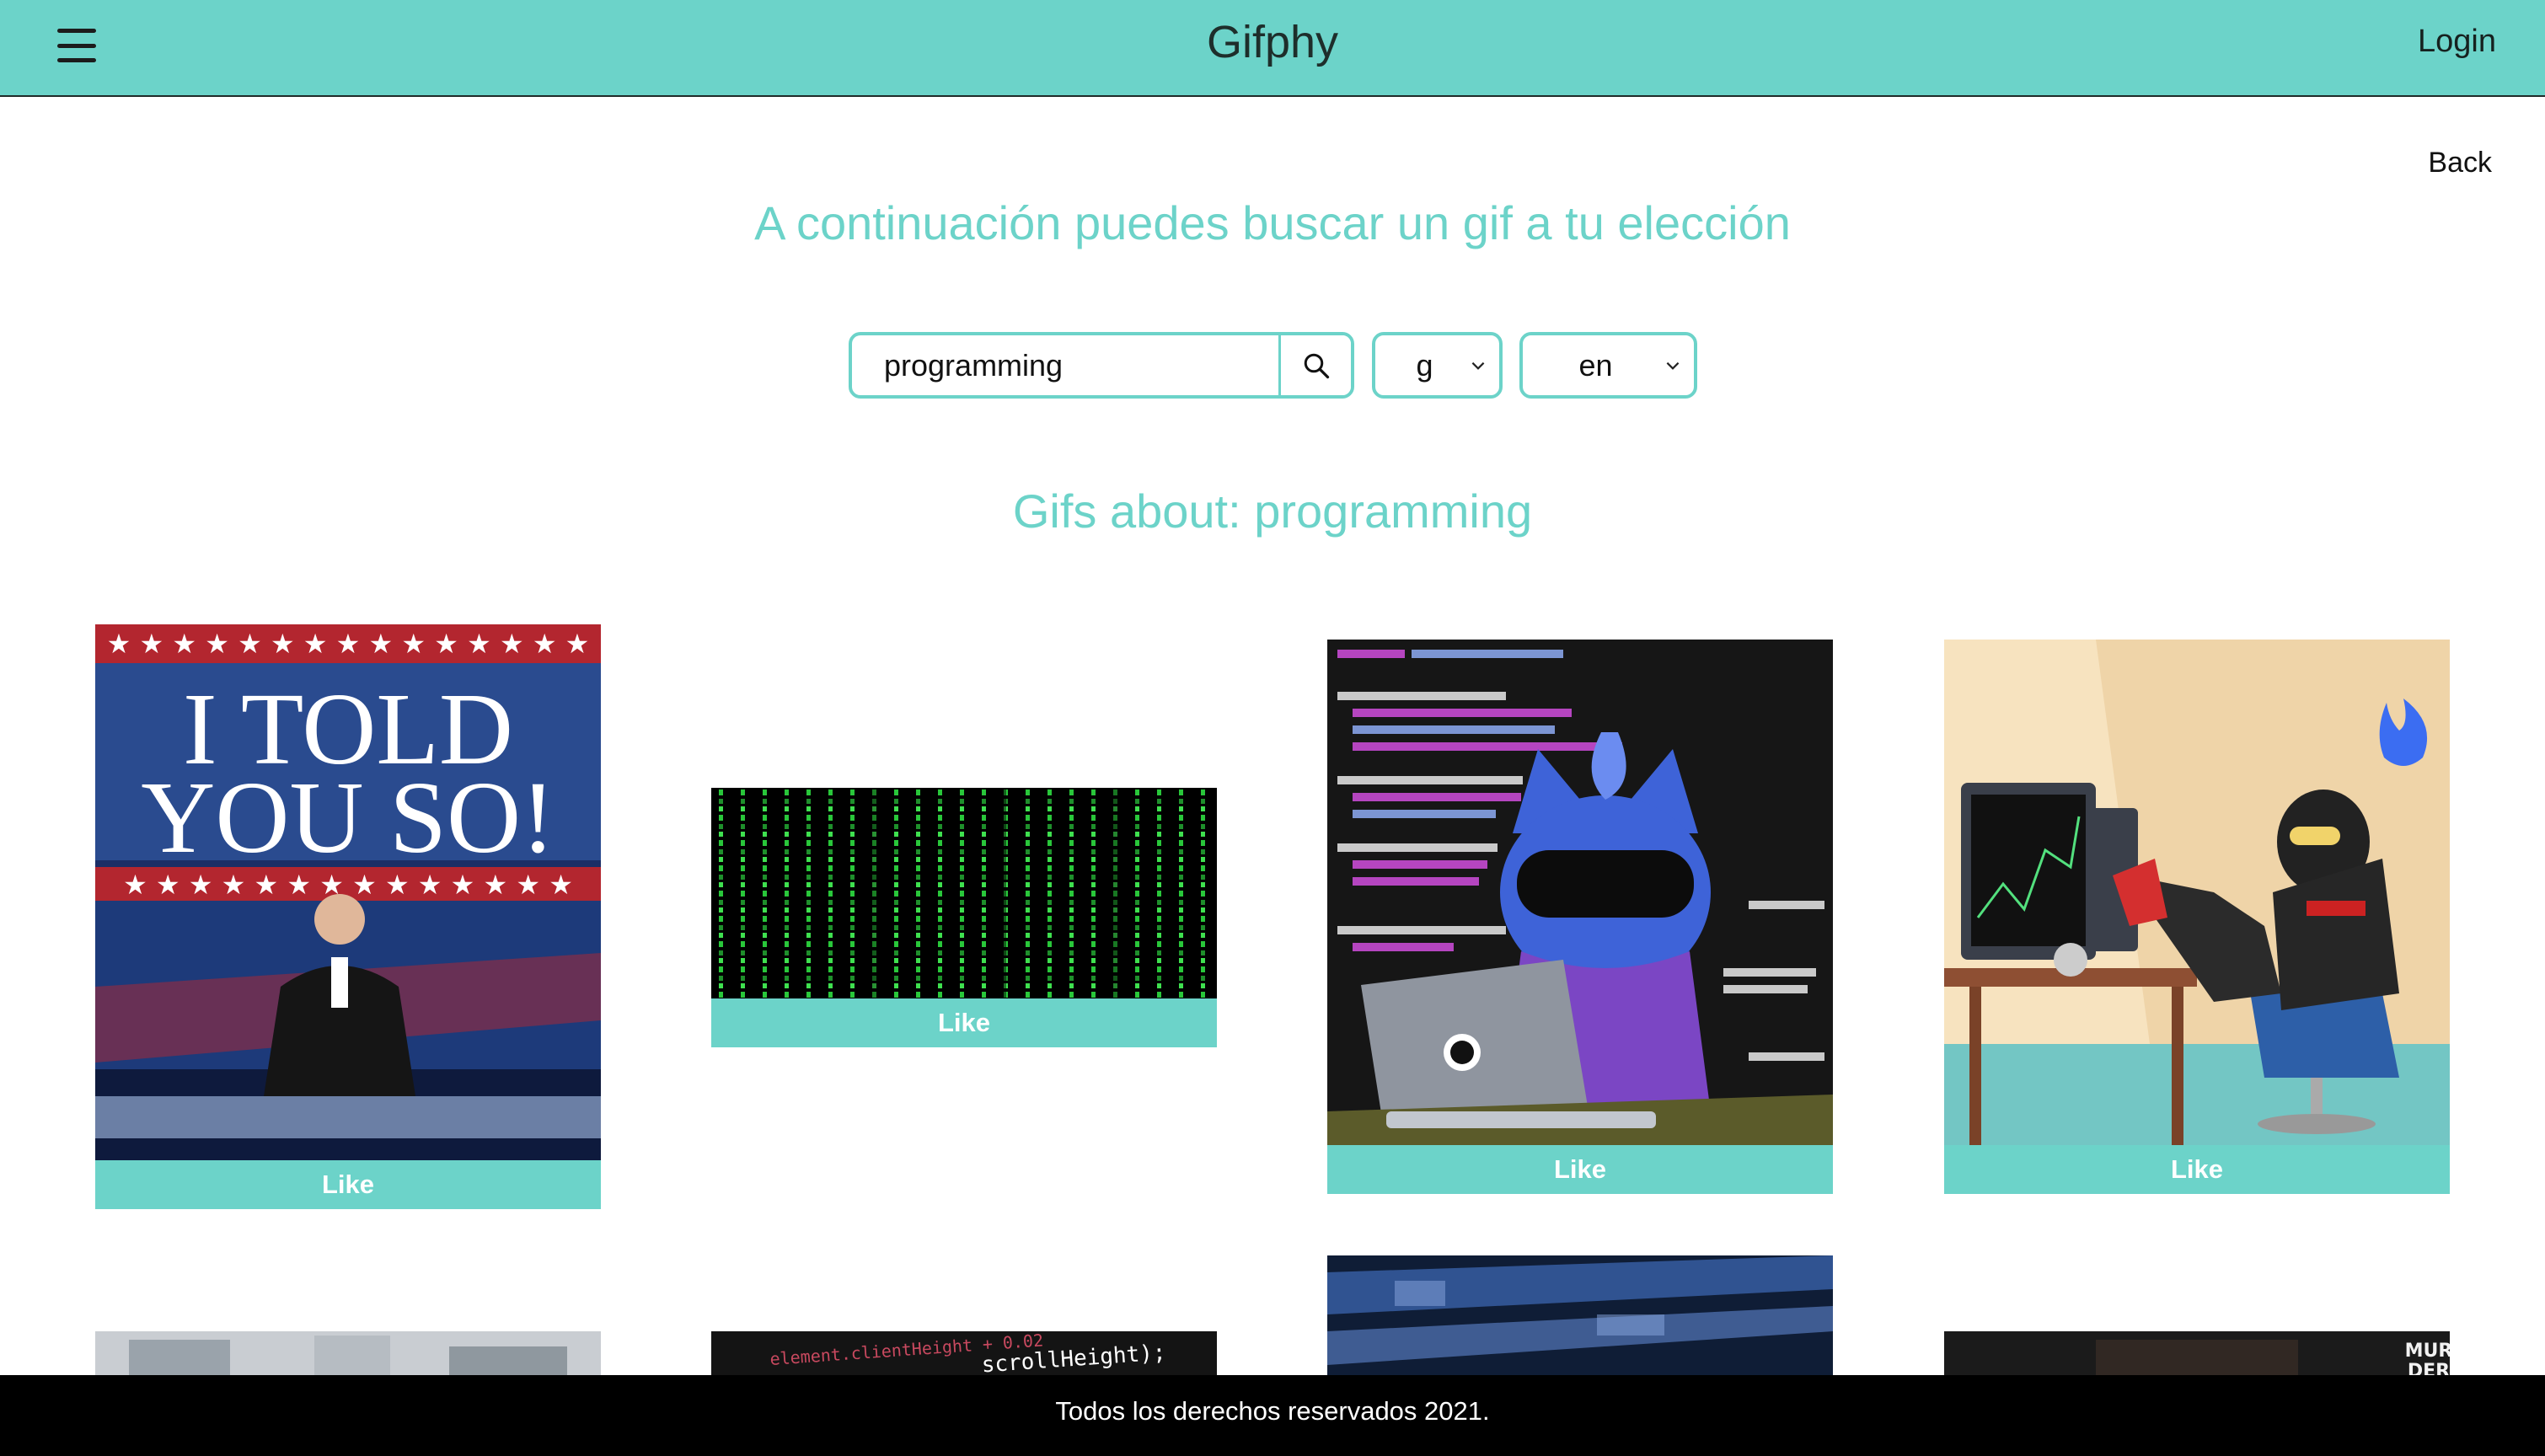 The width and height of the screenshot is (2545, 1456). Describe the element at coordinates (76, 45) in the screenshot. I see `hamburger-menu-icon` at that location.